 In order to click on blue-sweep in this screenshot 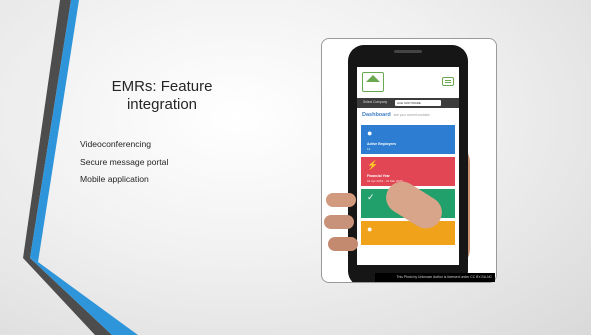, I will do `click(84, 296)`.